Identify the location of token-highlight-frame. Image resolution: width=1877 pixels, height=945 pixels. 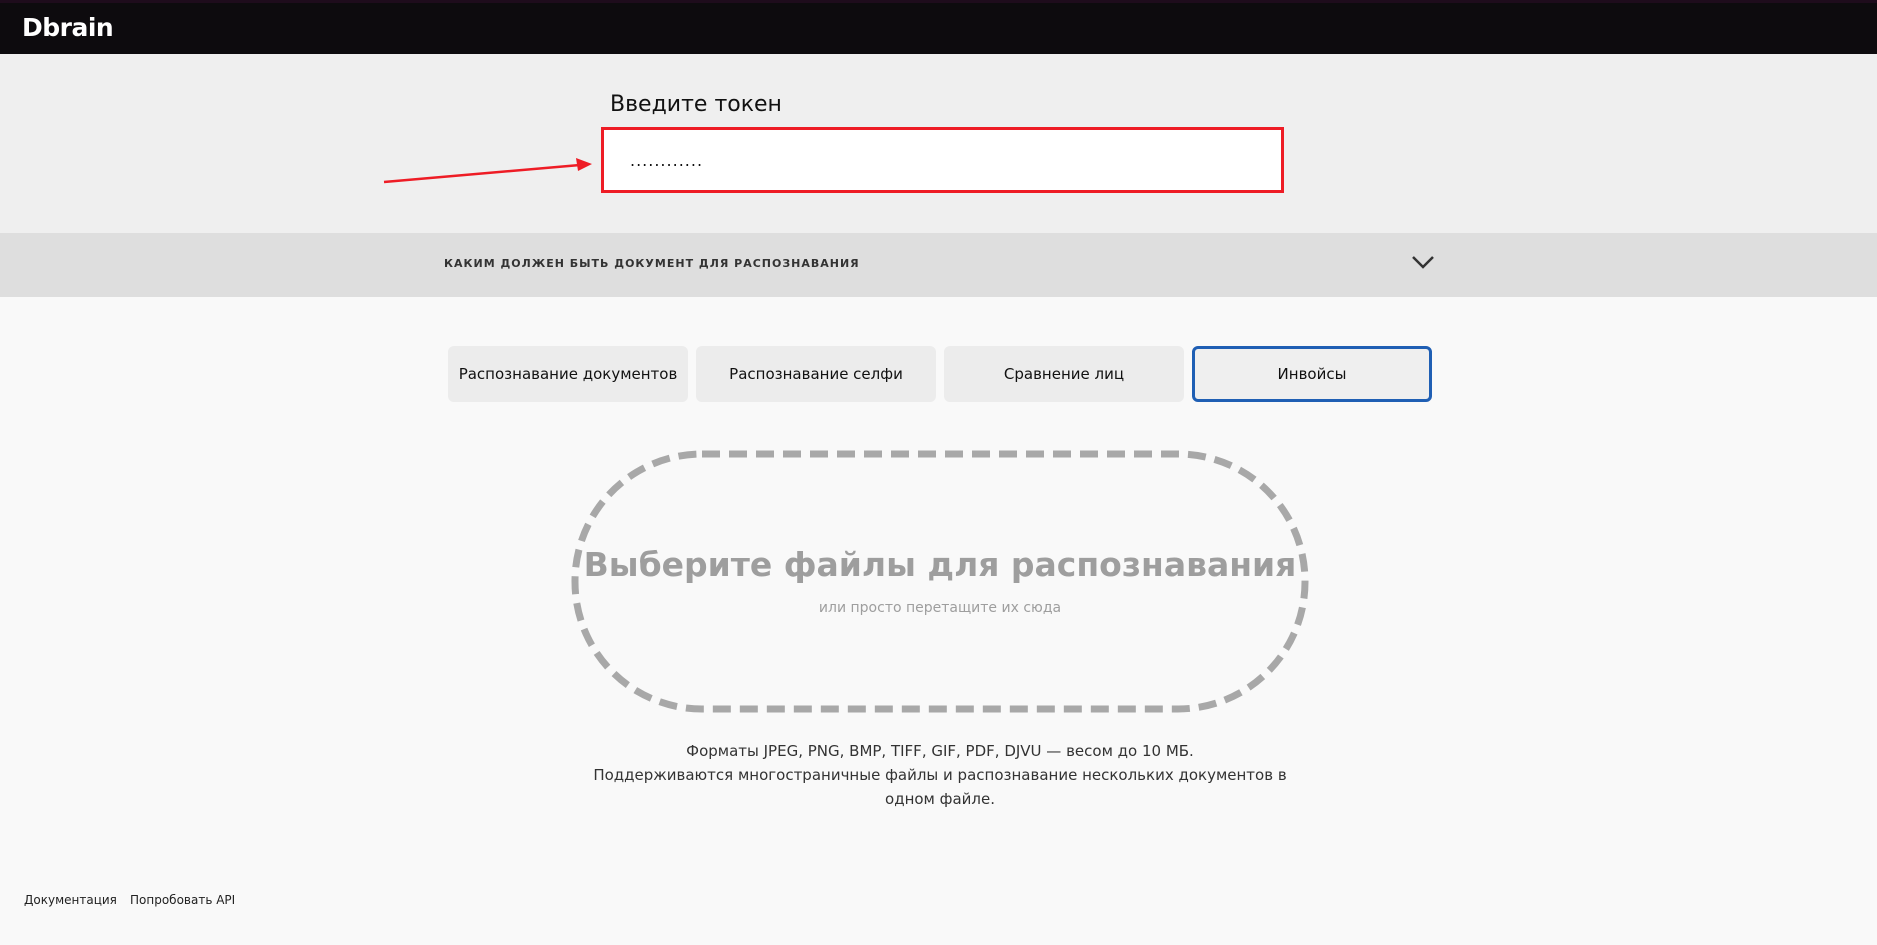
(942, 160).